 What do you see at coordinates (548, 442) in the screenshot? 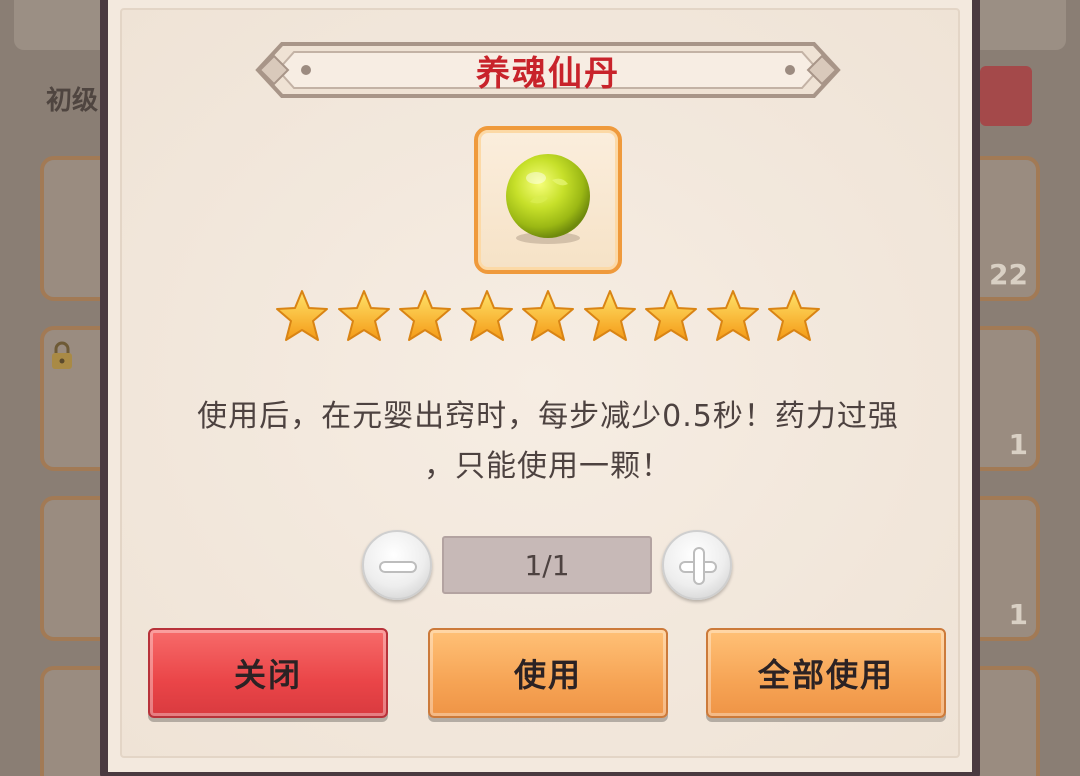
I see `item-description: 使用后，在元婴出窍时，每步减少0.5秒！药力过强 ，只能使用一颗！` at bounding box center [548, 442].